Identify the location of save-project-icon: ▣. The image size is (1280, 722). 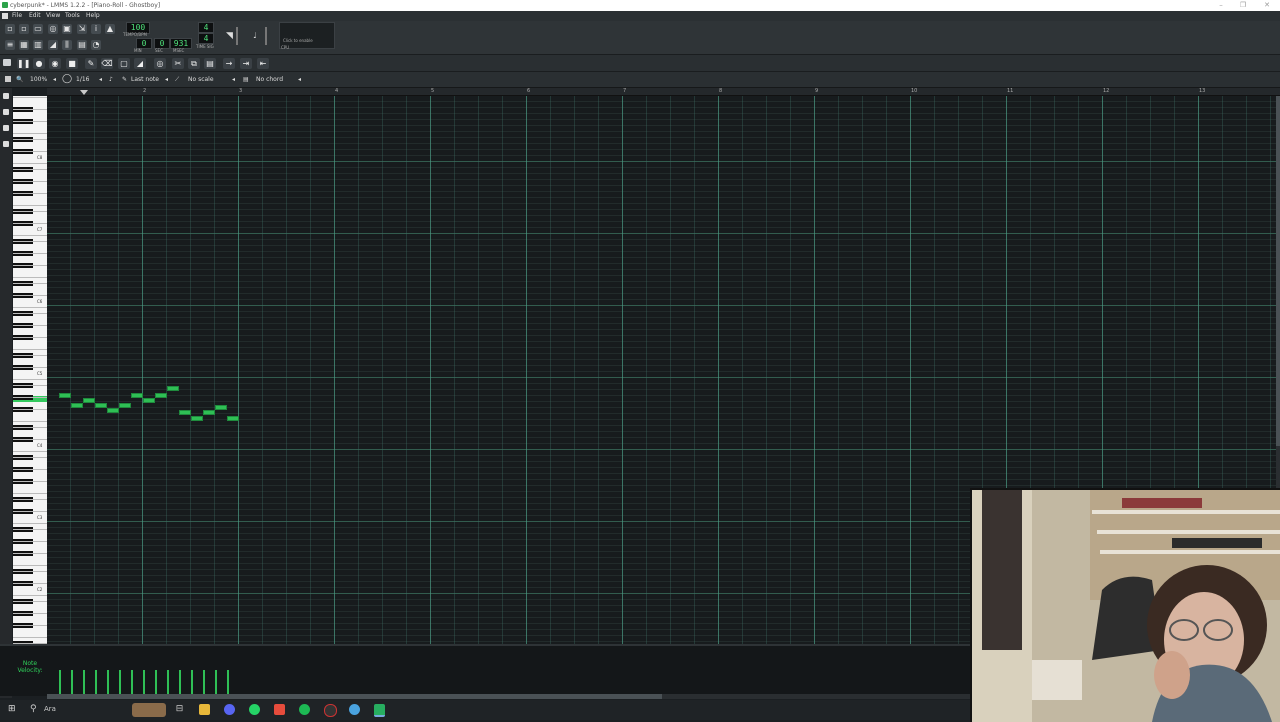
(67, 29).